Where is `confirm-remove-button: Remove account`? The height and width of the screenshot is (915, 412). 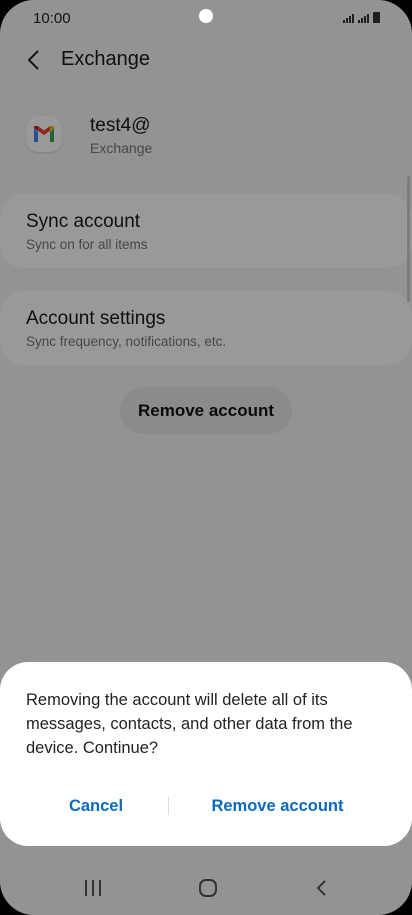 confirm-remove-button: Remove account is located at coordinates (277, 806).